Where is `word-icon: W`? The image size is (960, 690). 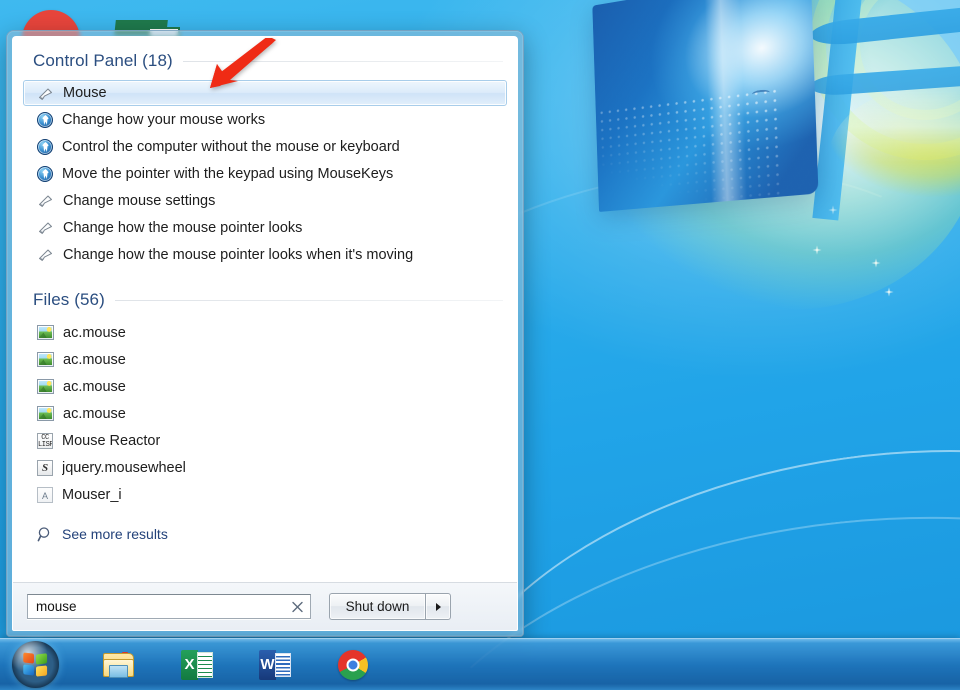 word-icon: W is located at coordinates (275, 664).